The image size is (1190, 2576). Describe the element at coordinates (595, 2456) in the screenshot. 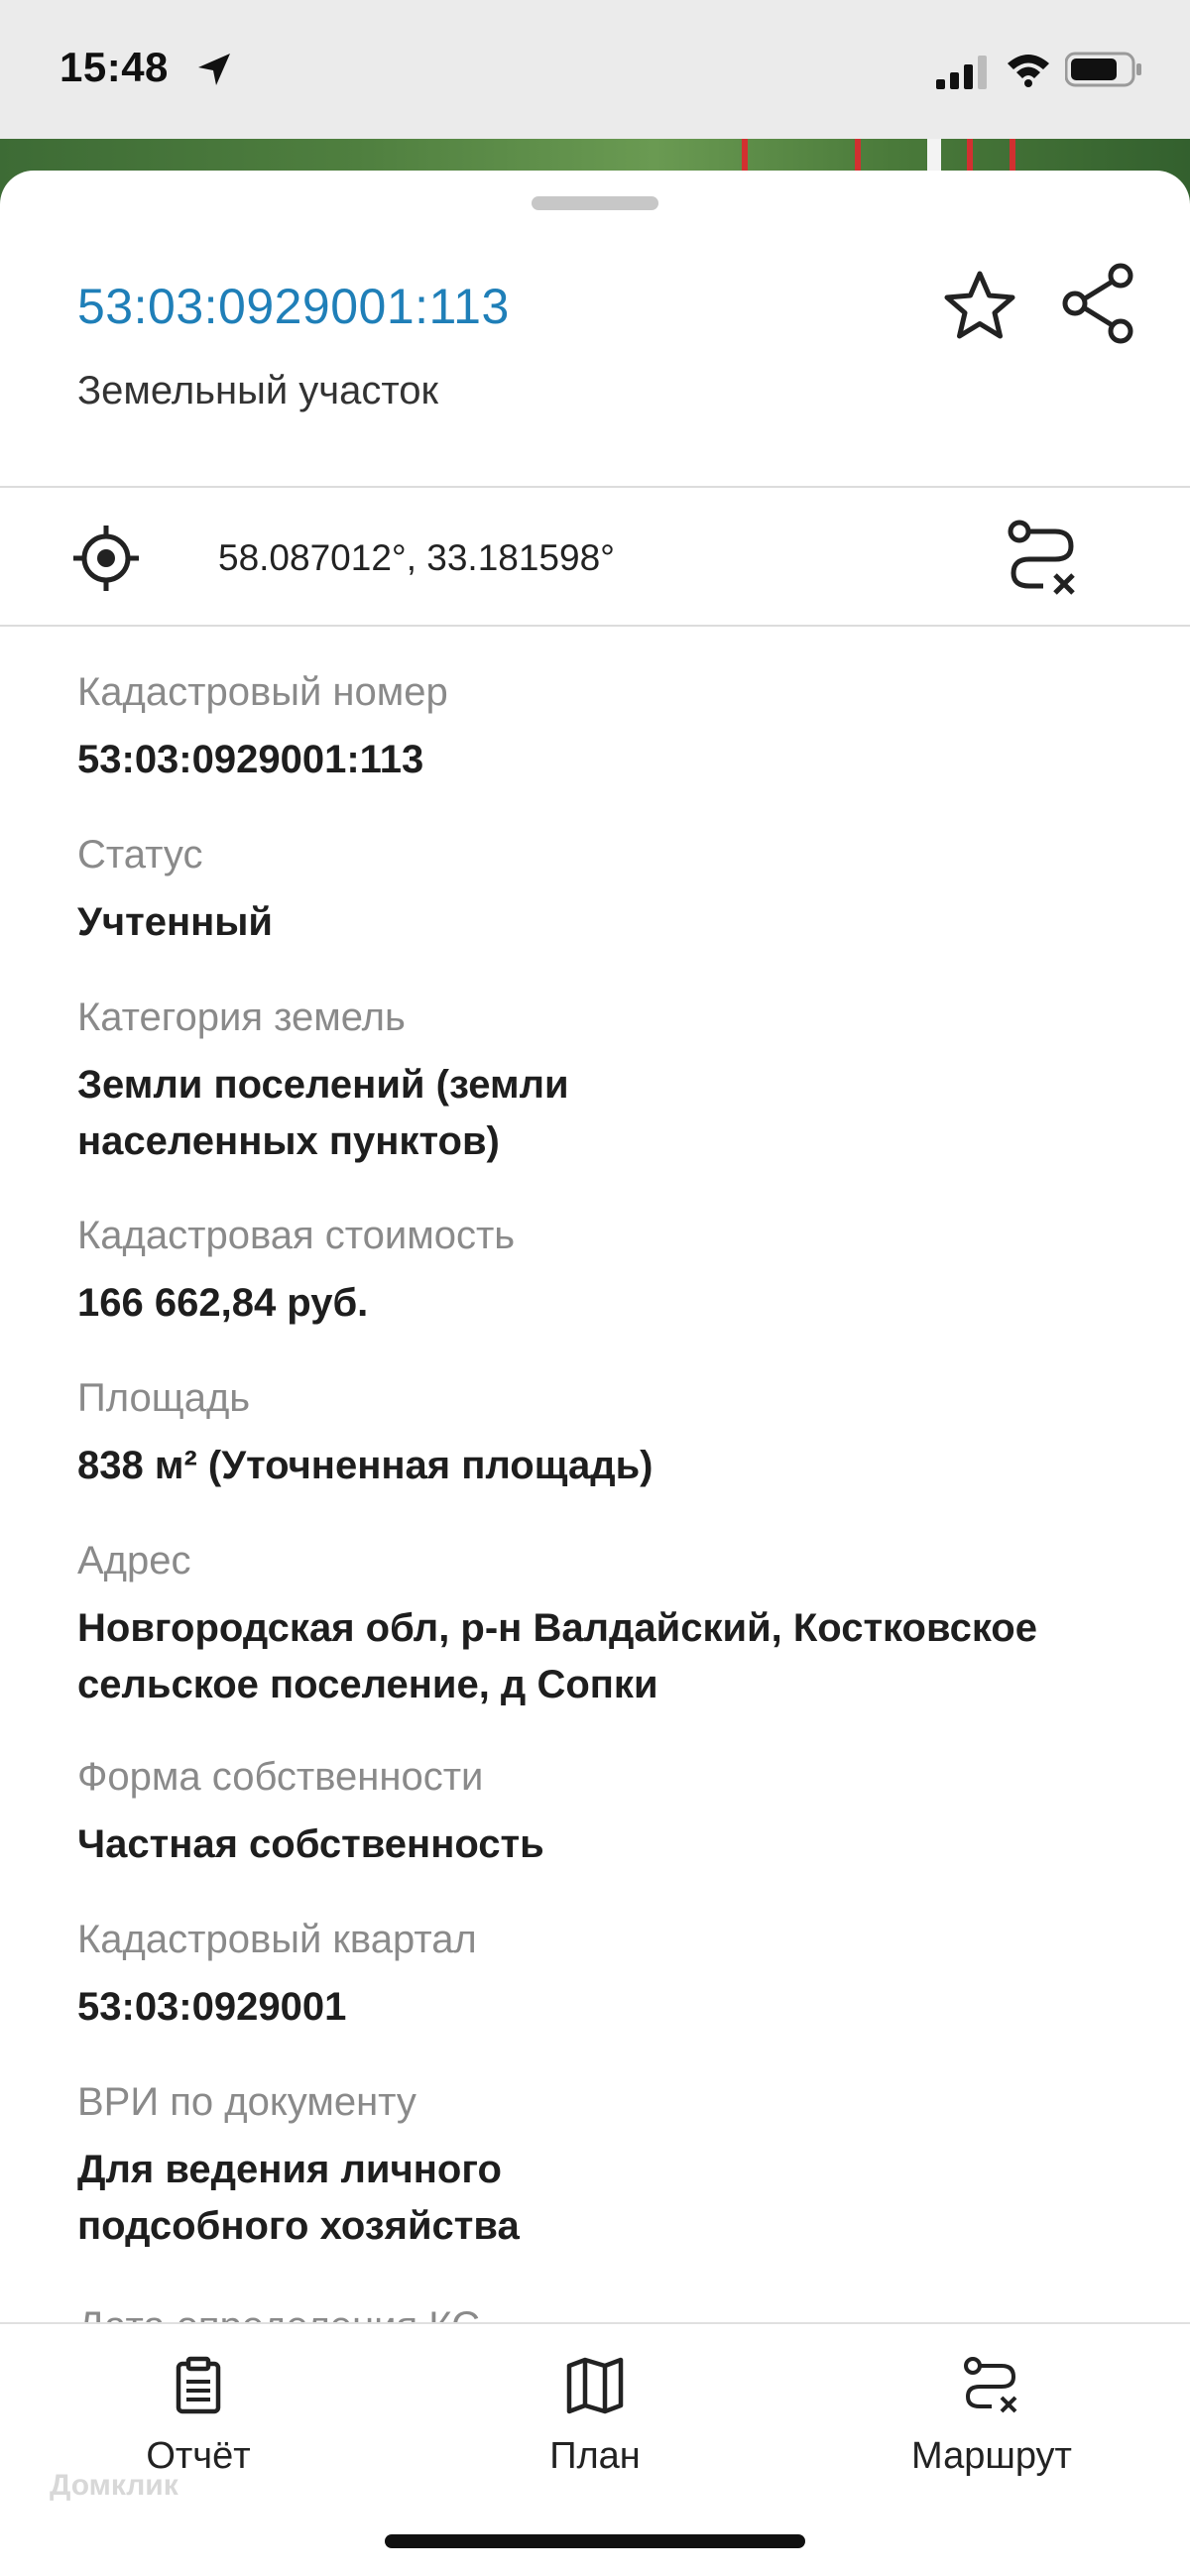

I see `nav-plan-label: План` at that location.